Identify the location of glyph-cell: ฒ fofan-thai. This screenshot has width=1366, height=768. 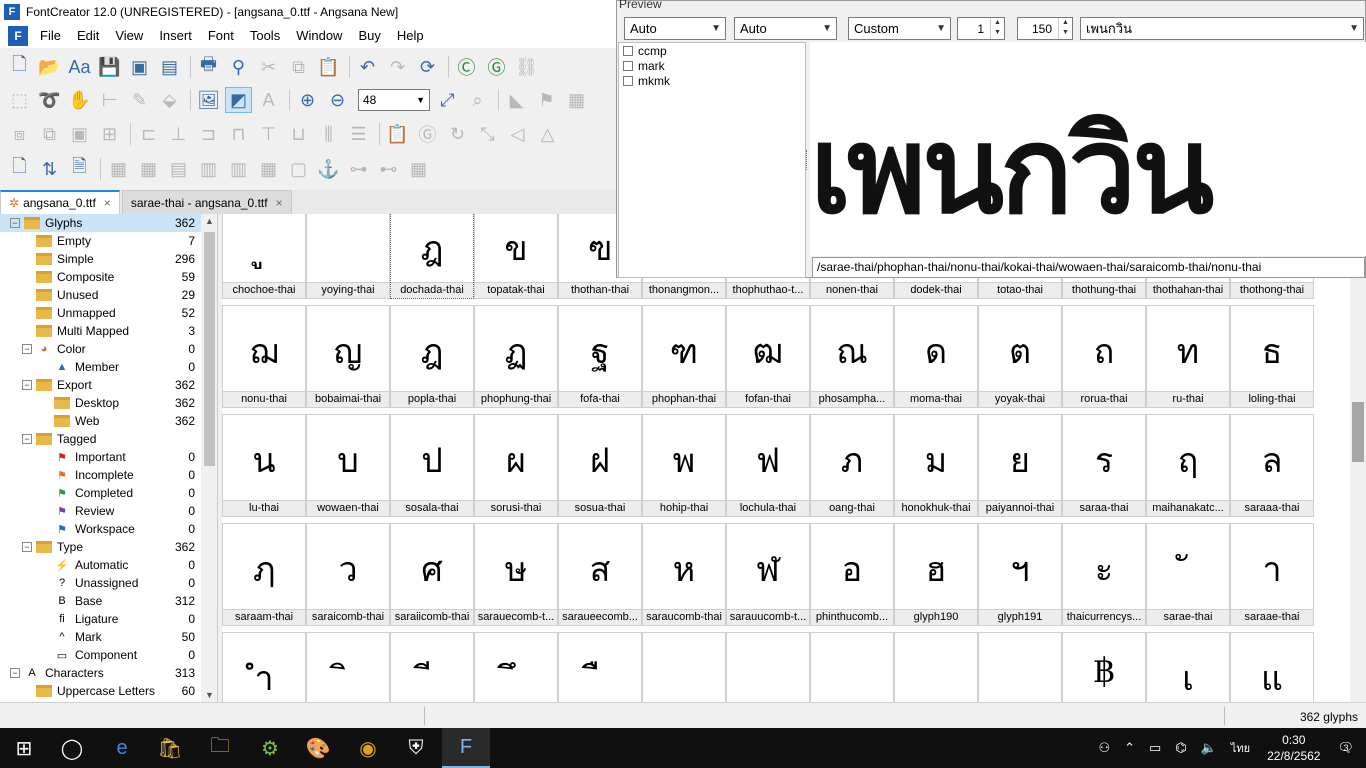
(768, 356).